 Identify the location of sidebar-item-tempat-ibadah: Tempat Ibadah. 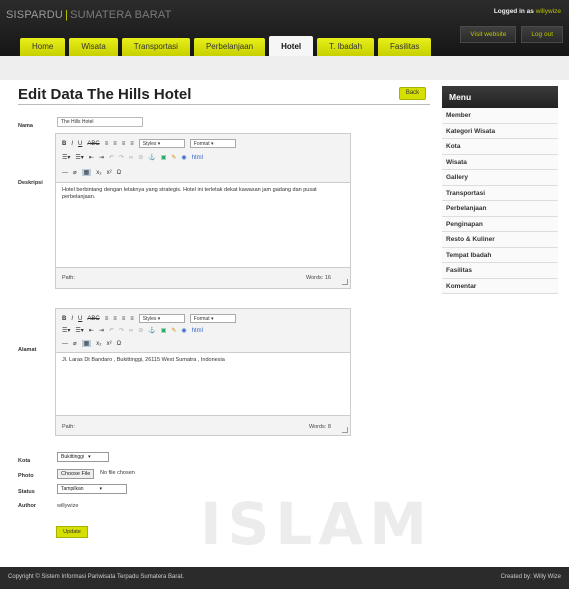
(500, 255).